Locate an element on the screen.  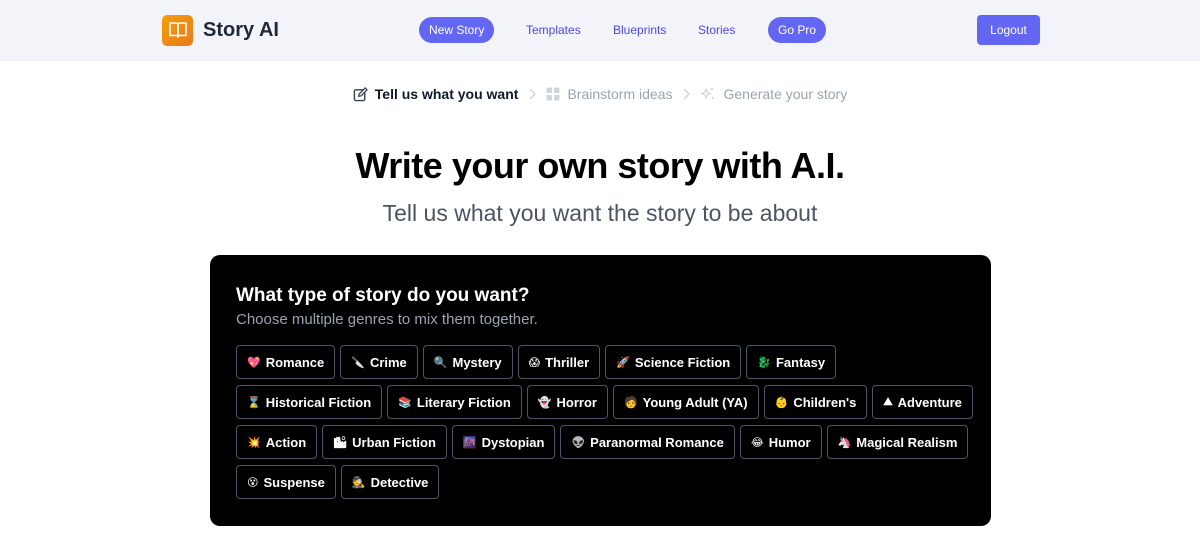
sparkles-icon is located at coordinates (708, 94).